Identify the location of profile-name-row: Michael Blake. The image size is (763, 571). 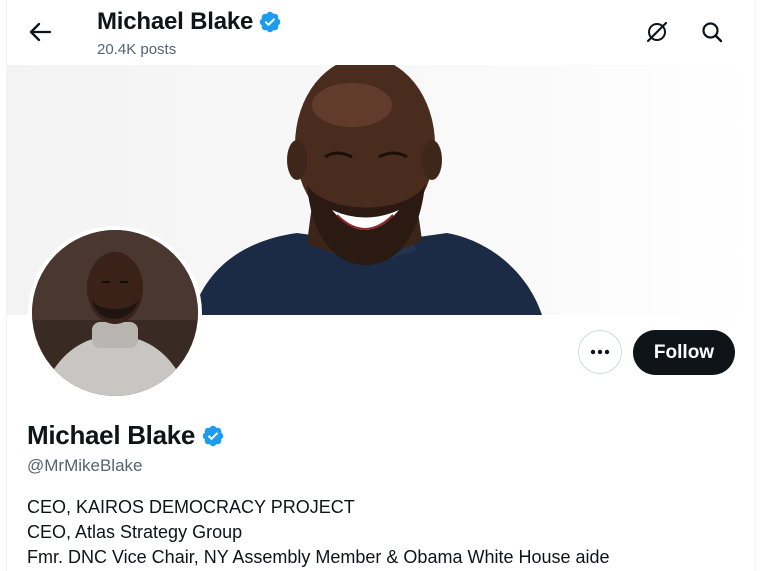
(126, 435).